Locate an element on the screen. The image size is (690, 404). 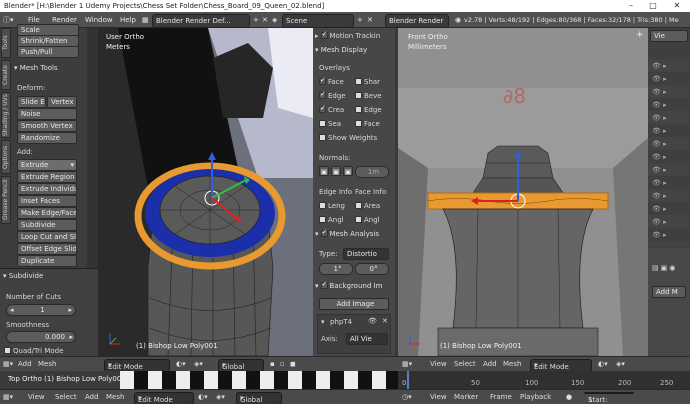
editor-type-icon: ⓘ▾ is located at coordinates (8, 20).